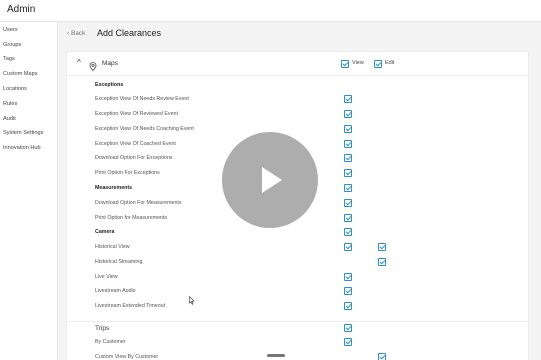 The image size is (541, 360). Describe the element at coordinates (105, 232) in the screenshot. I see `clearance-label: Camera` at that location.